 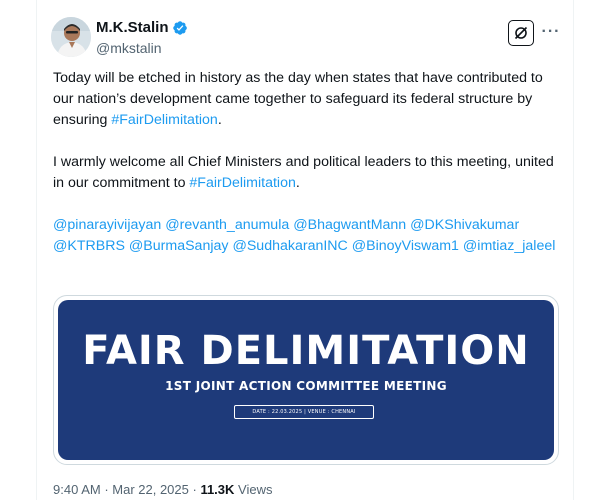 What do you see at coordinates (521, 33) in the screenshot?
I see `grok-icon` at bounding box center [521, 33].